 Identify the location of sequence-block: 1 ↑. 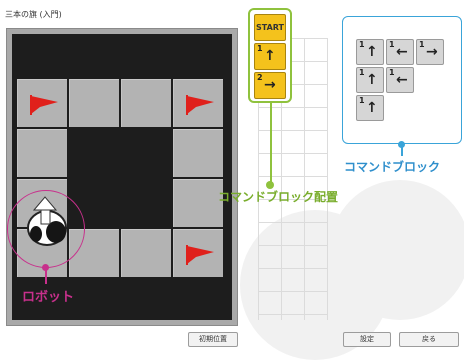
(270, 56).